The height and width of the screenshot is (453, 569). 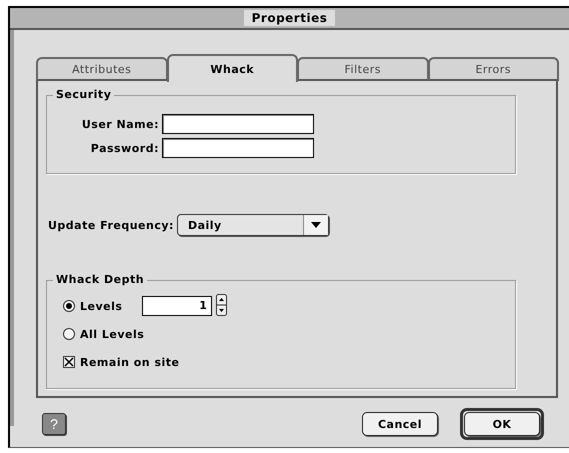 I want to click on ok-button: OK, so click(x=502, y=424).